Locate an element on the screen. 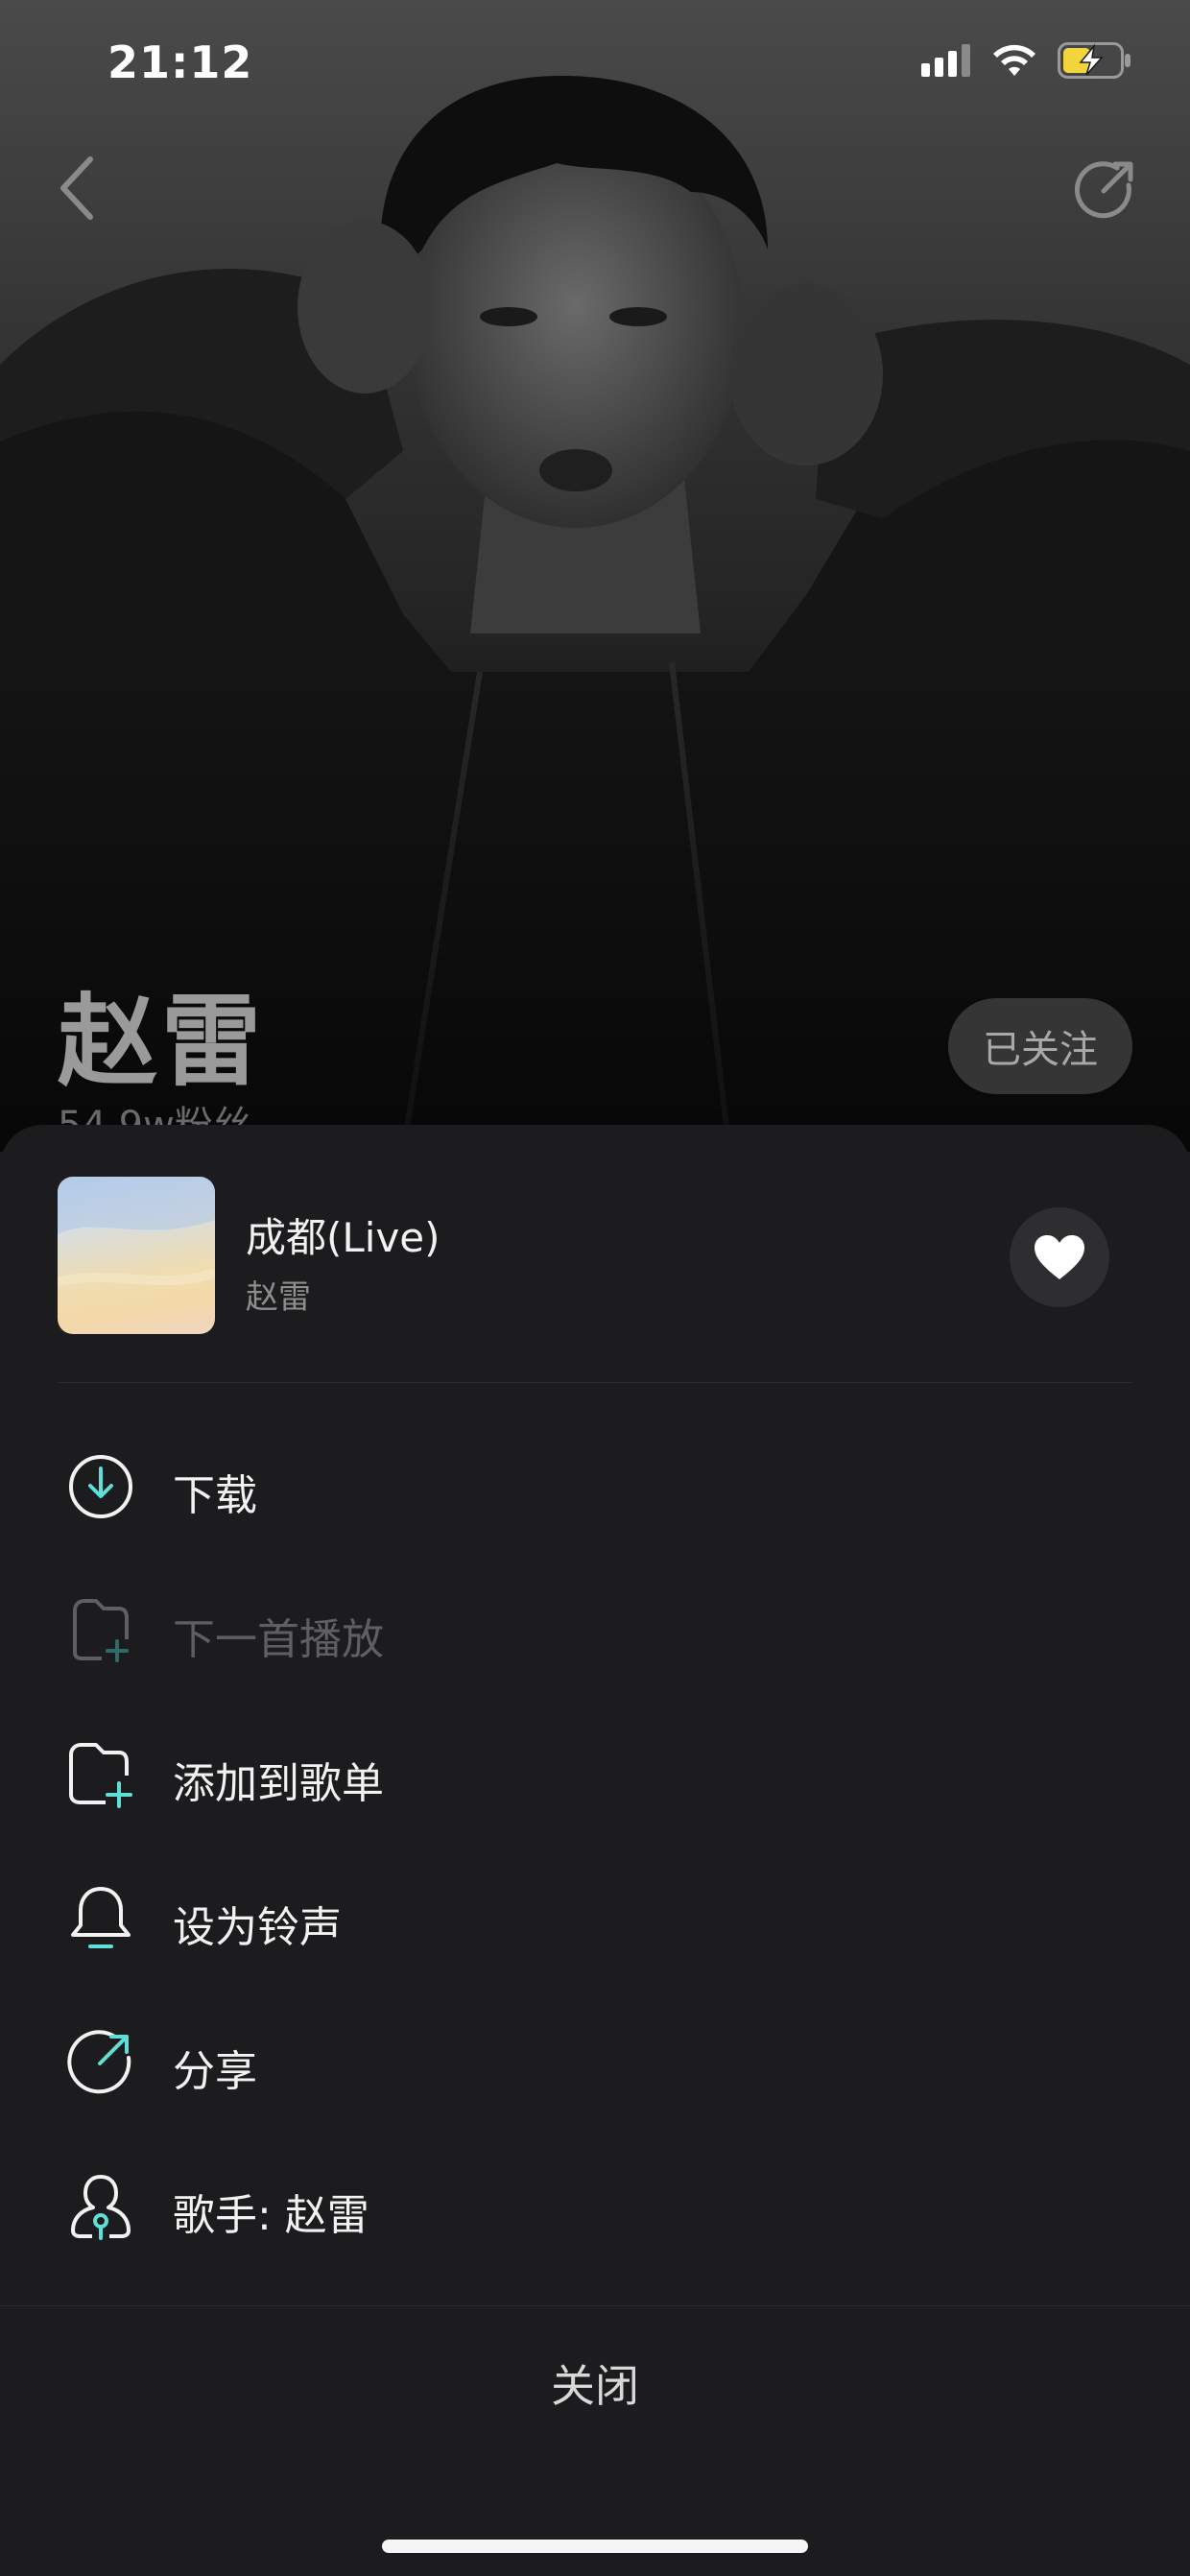  menu-label: 下一首播放 is located at coordinates (279, 1639).